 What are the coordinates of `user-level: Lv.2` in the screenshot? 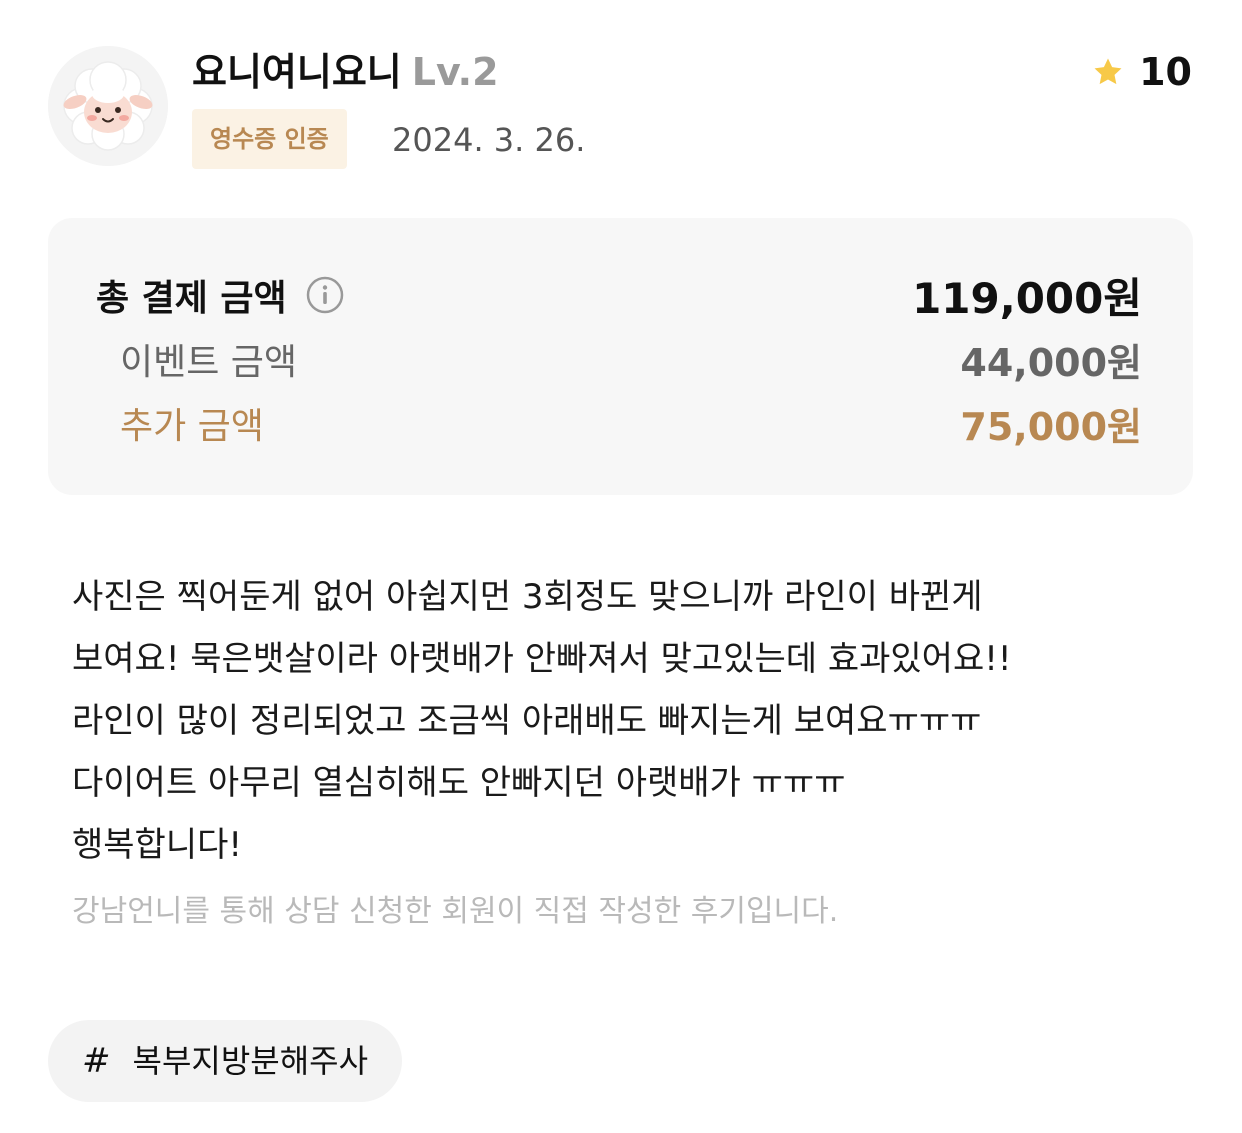 It's located at (455, 72).